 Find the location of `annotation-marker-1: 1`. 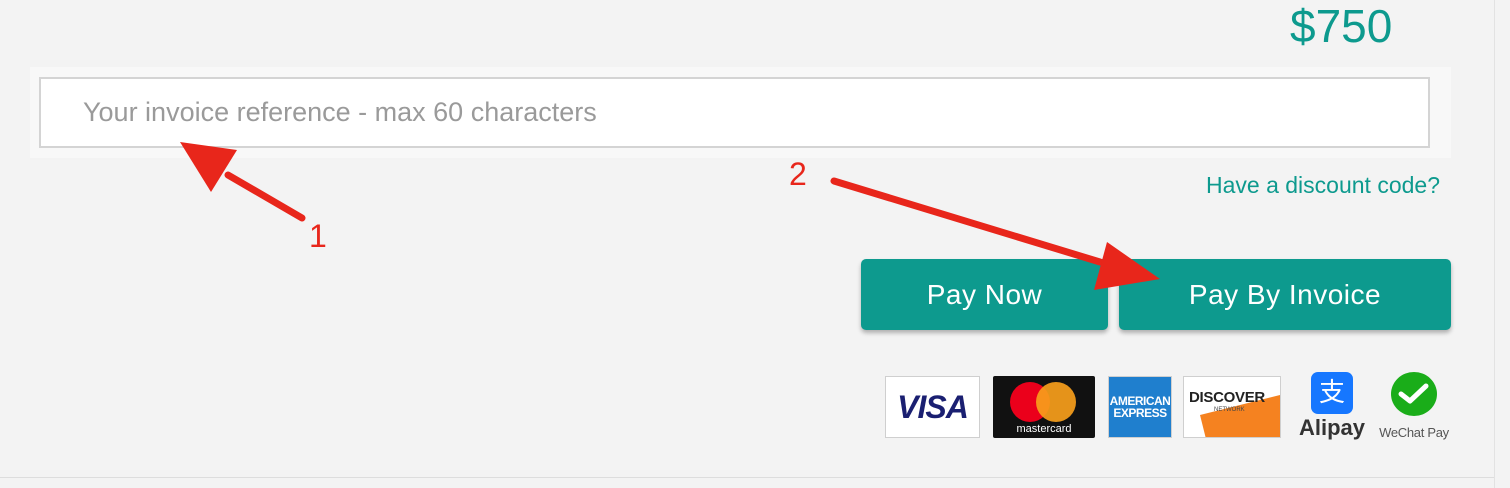

annotation-marker-1: 1 is located at coordinates (318, 236).